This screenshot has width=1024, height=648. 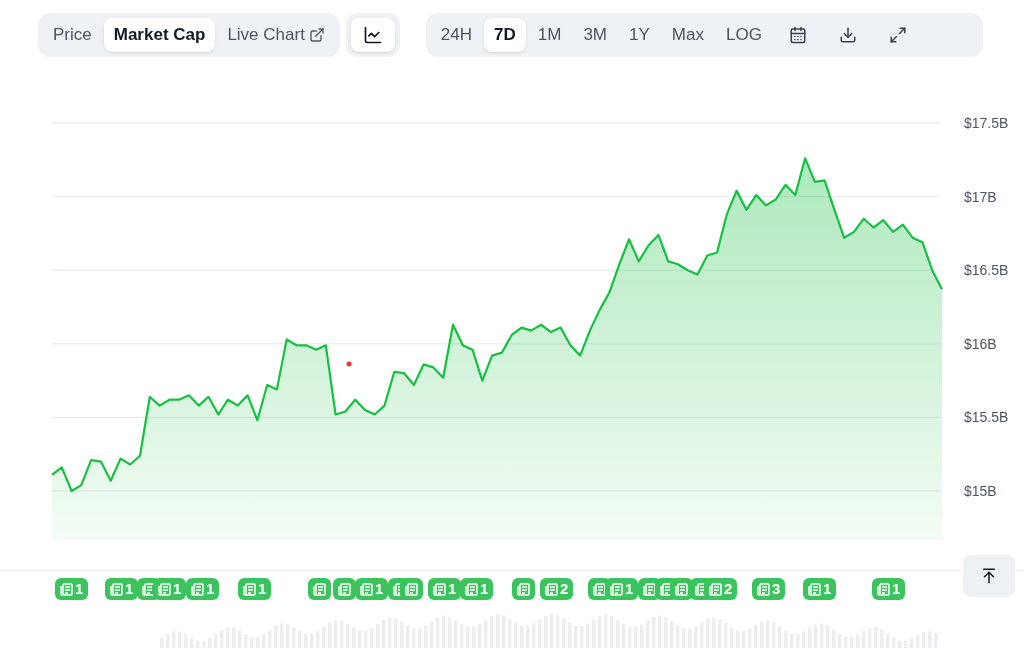 What do you see at coordinates (505, 35) in the screenshot?
I see `tab: 7D` at bounding box center [505, 35].